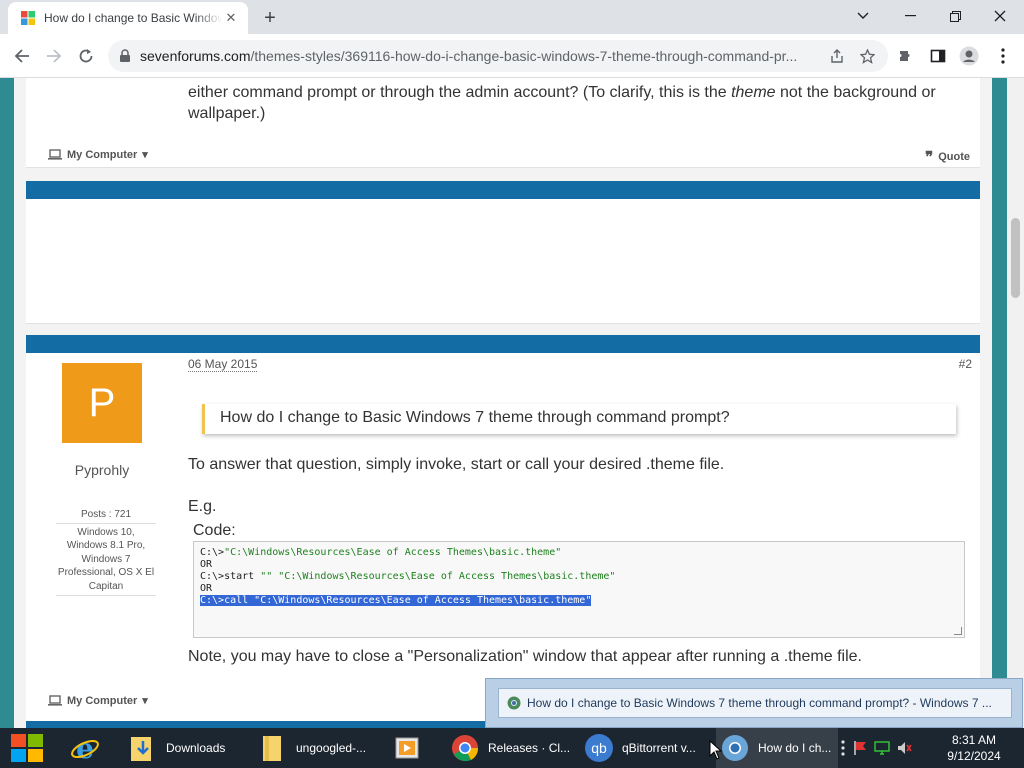 This screenshot has height=768, width=1024. What do you see at coordinates (141, 749) in the screenshot?
I see `folder-download-icon` at bounding box center [141, 749].